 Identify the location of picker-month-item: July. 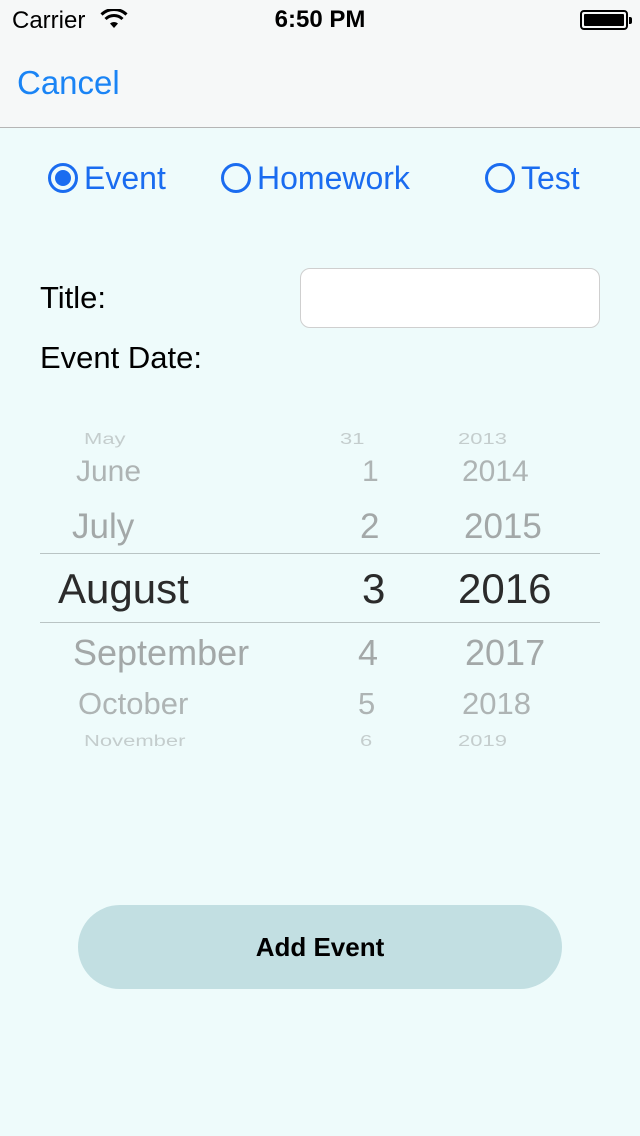
(103, 527).